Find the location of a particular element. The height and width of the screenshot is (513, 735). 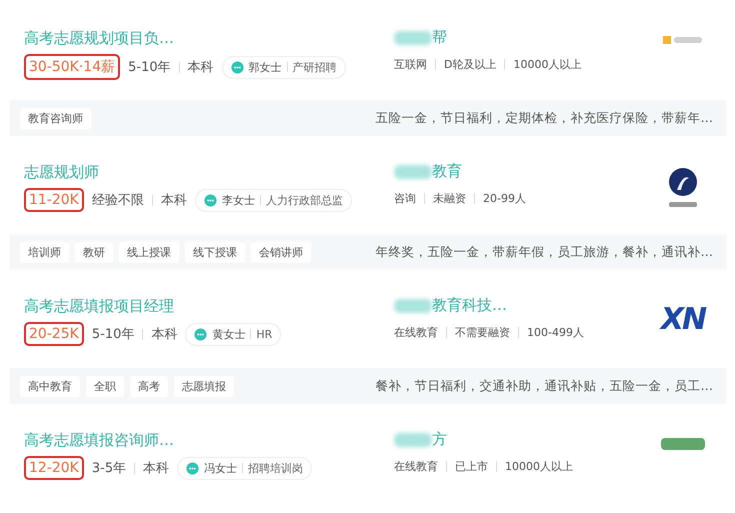

salary: 30-50K·14薪 is located at coordinates (72, 67).